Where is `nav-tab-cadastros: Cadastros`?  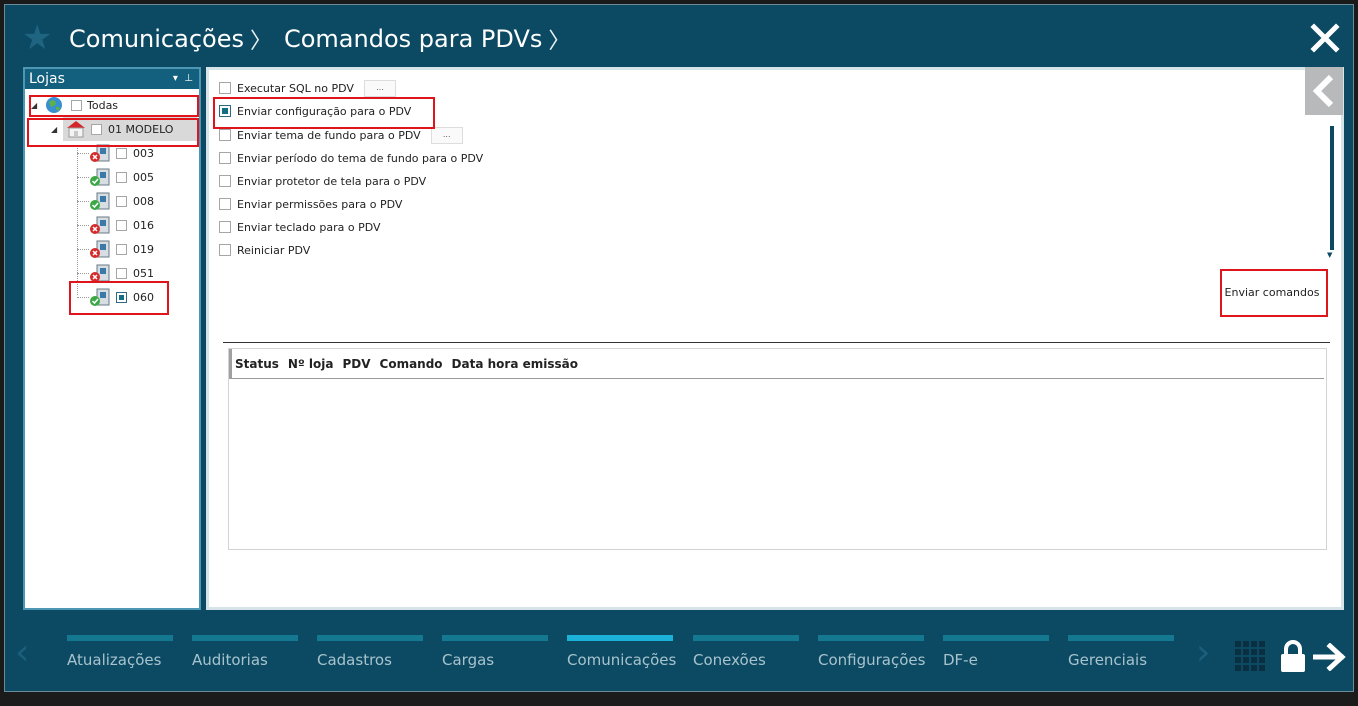
nav-tab-cadastros: Cadastros is located at coordinates (370, 655).